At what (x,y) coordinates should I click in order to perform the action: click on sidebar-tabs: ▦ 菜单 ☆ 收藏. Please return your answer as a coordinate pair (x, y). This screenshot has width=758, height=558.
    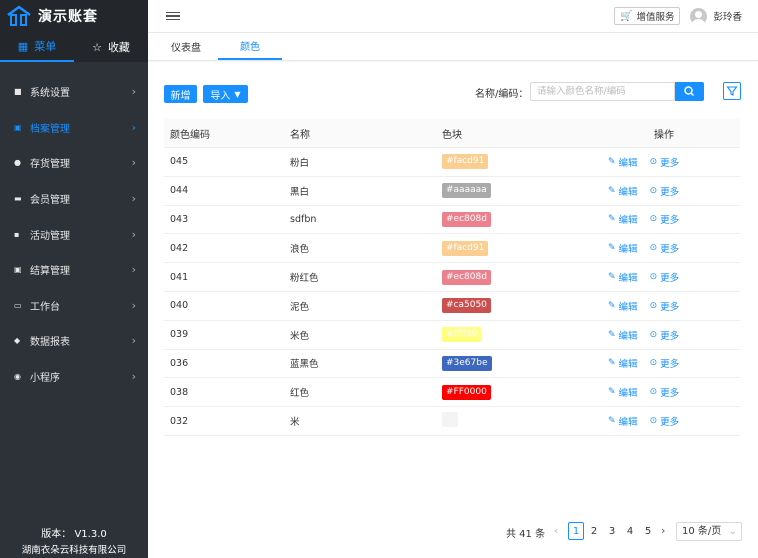
    Looking at the image, I should click on (74, 47).